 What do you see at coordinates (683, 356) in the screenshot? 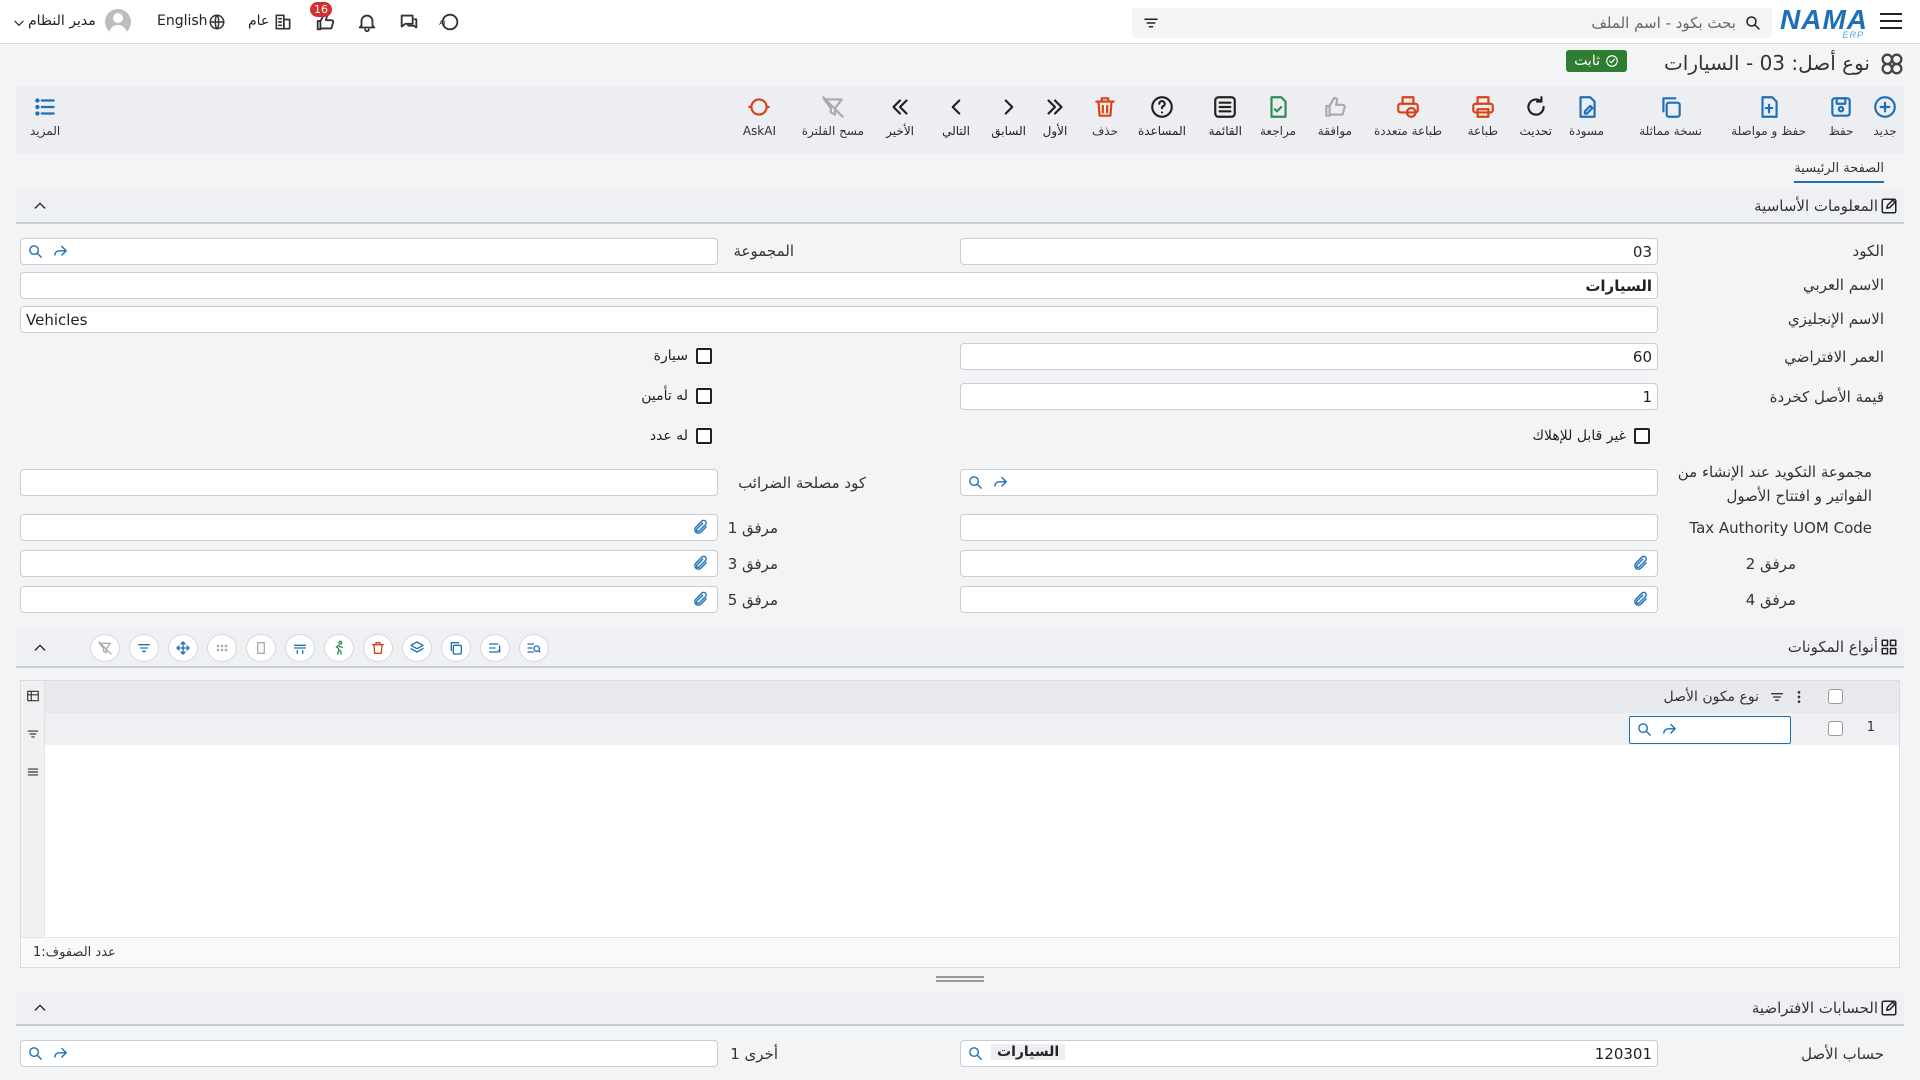
I see `car-checkbox-row: سيارة` at bounding box center [683, 356].